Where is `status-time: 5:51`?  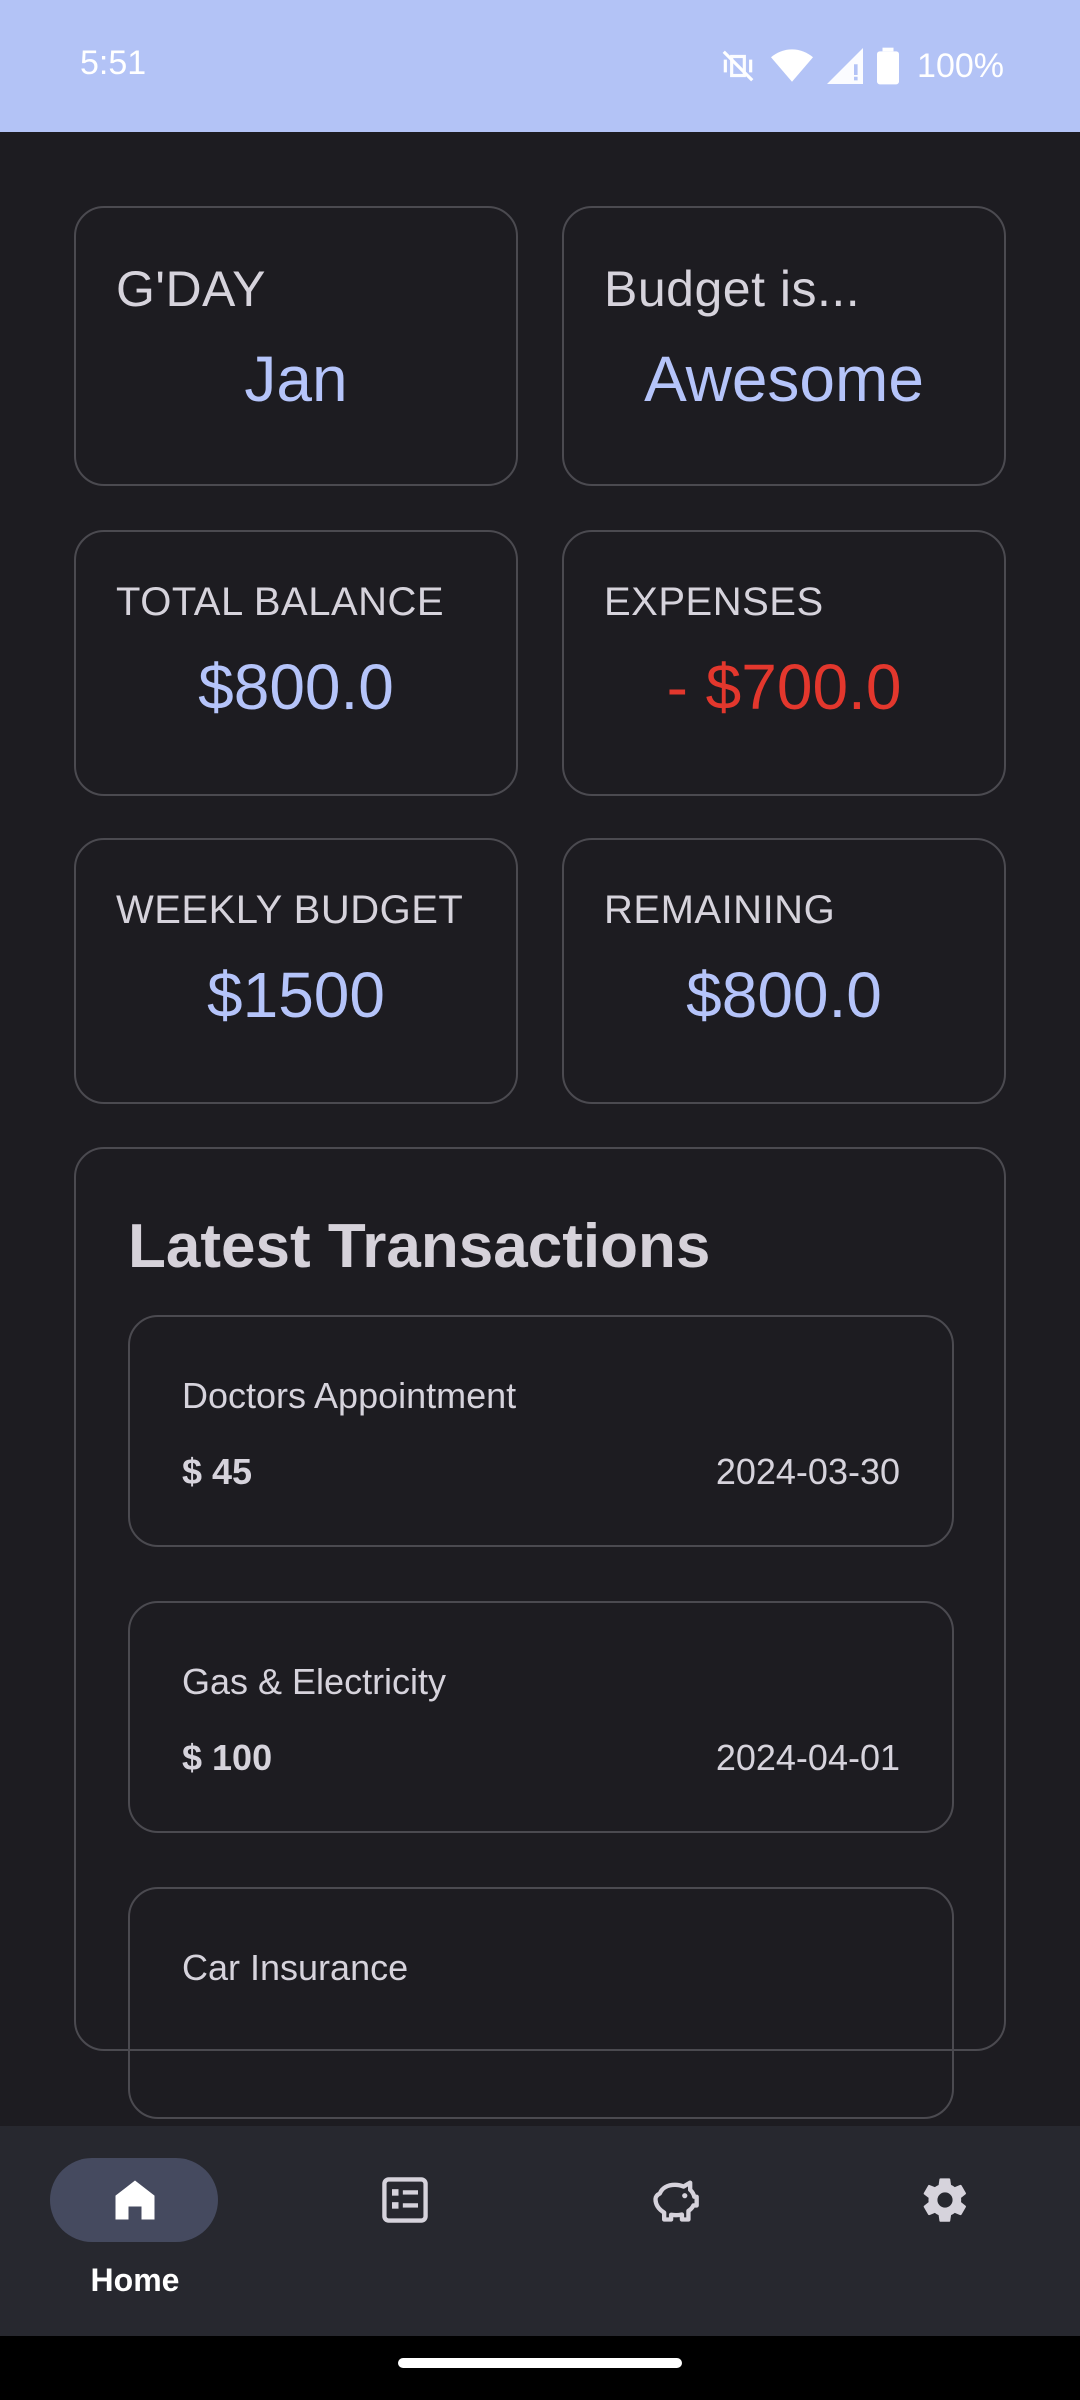
status-time: 5:51 is located at coordinates (113, 63).